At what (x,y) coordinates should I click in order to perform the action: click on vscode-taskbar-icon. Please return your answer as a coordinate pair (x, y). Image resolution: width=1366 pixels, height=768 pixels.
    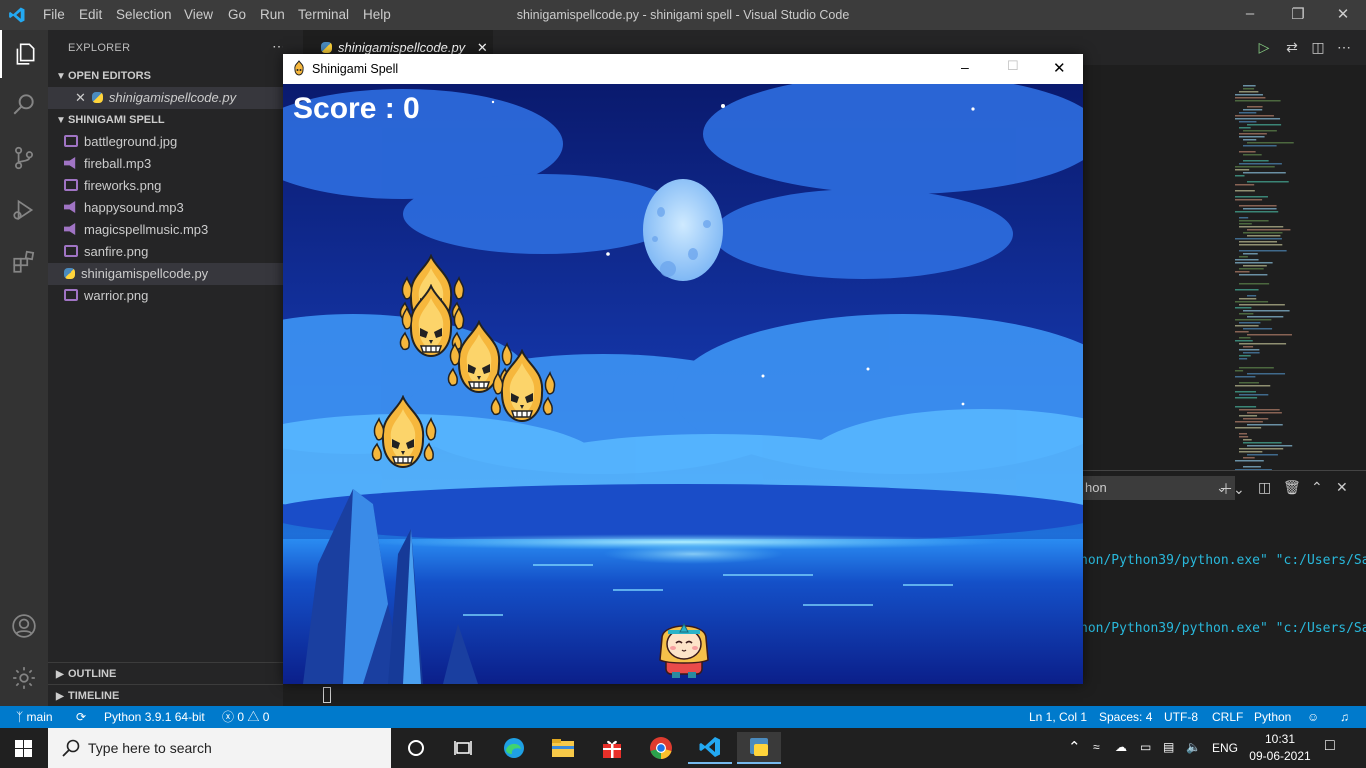
    Looking at the image, I should click on (710, 748).